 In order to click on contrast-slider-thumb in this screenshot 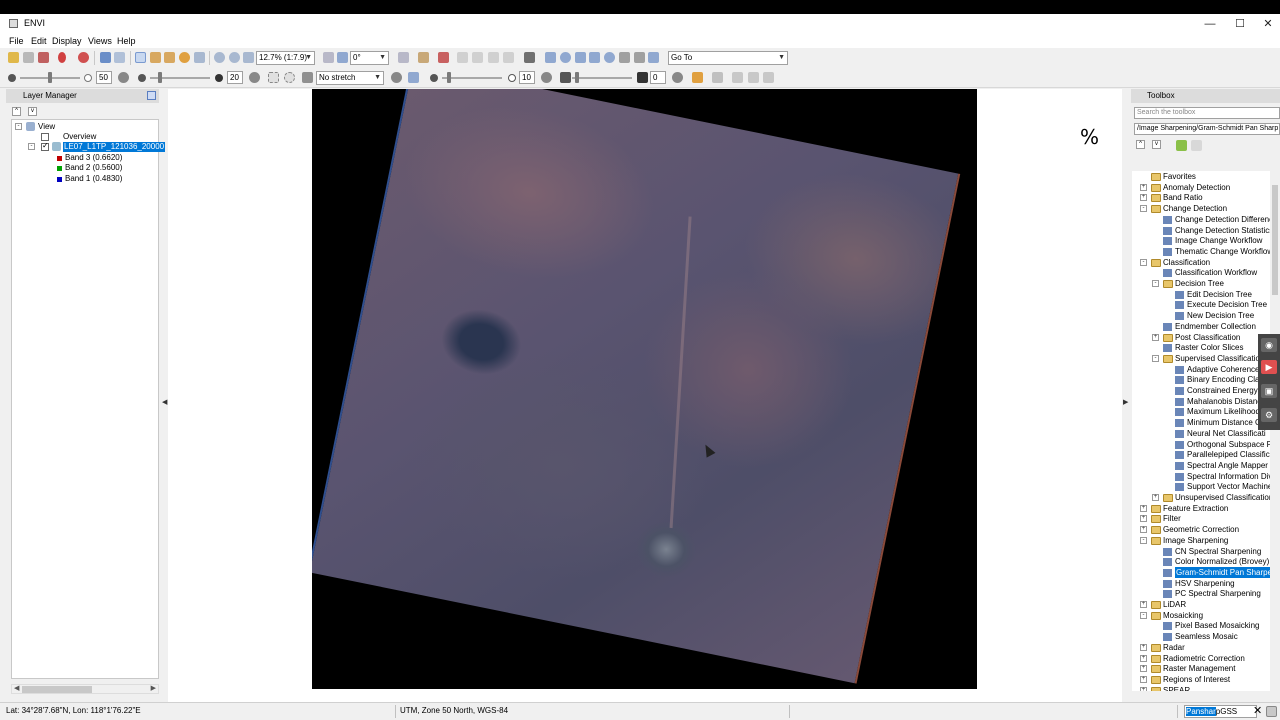, I will do `click(160, 77)`.